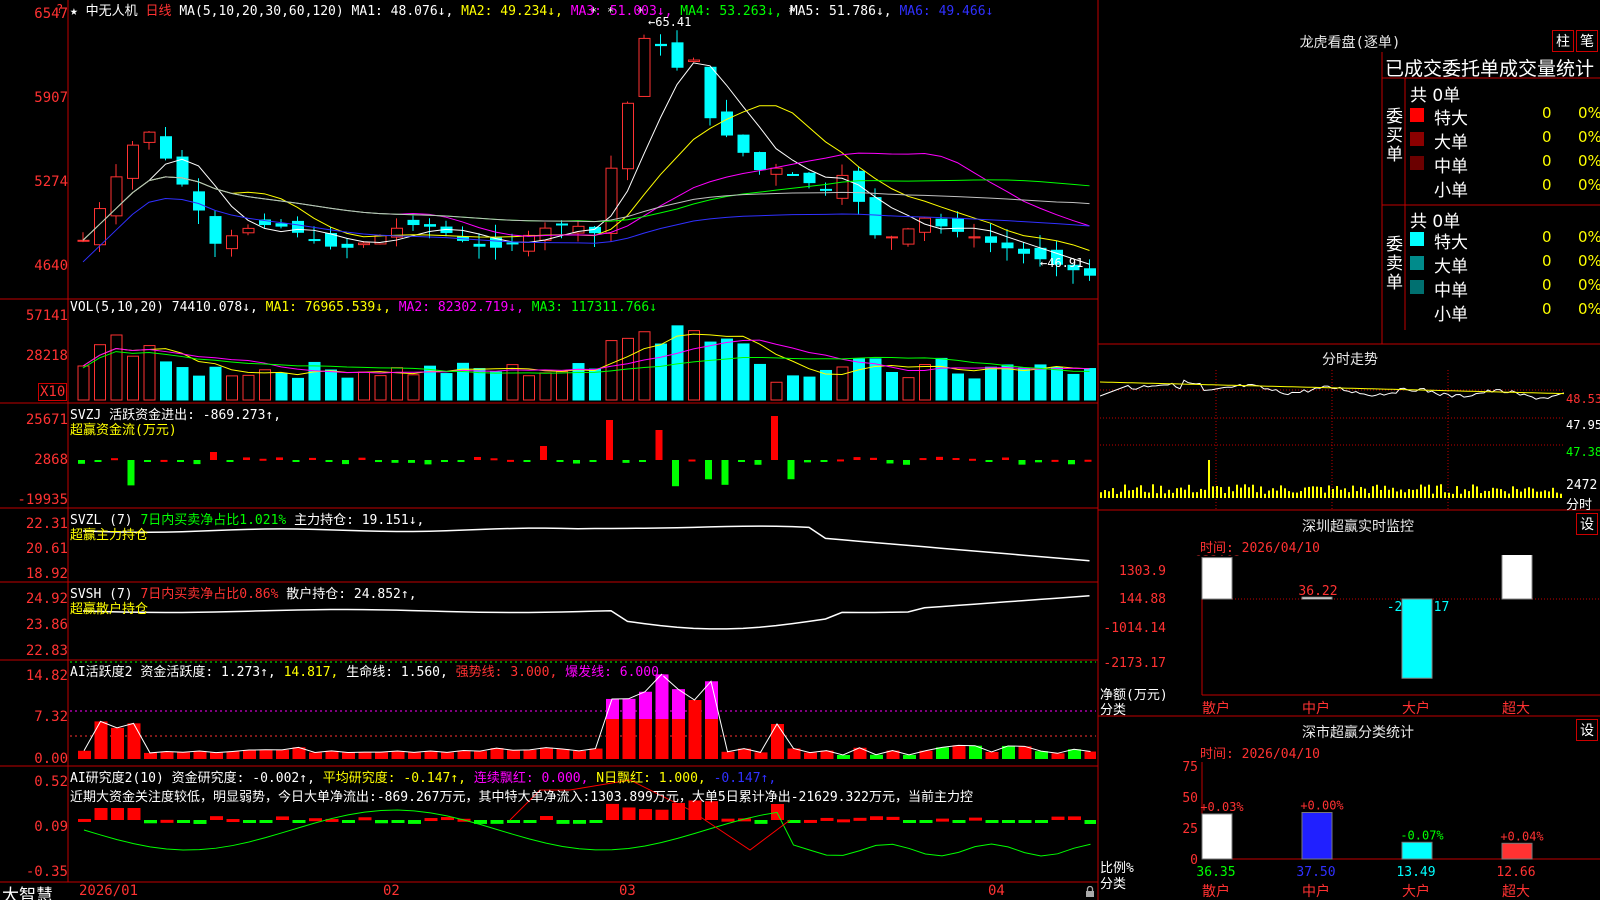 The width and height of the screenshot is (1600, 900). What do you see at coordinates (1217, 578) in the screenshot?
I see `monitor-bar` at bounding box center [1217, 578].